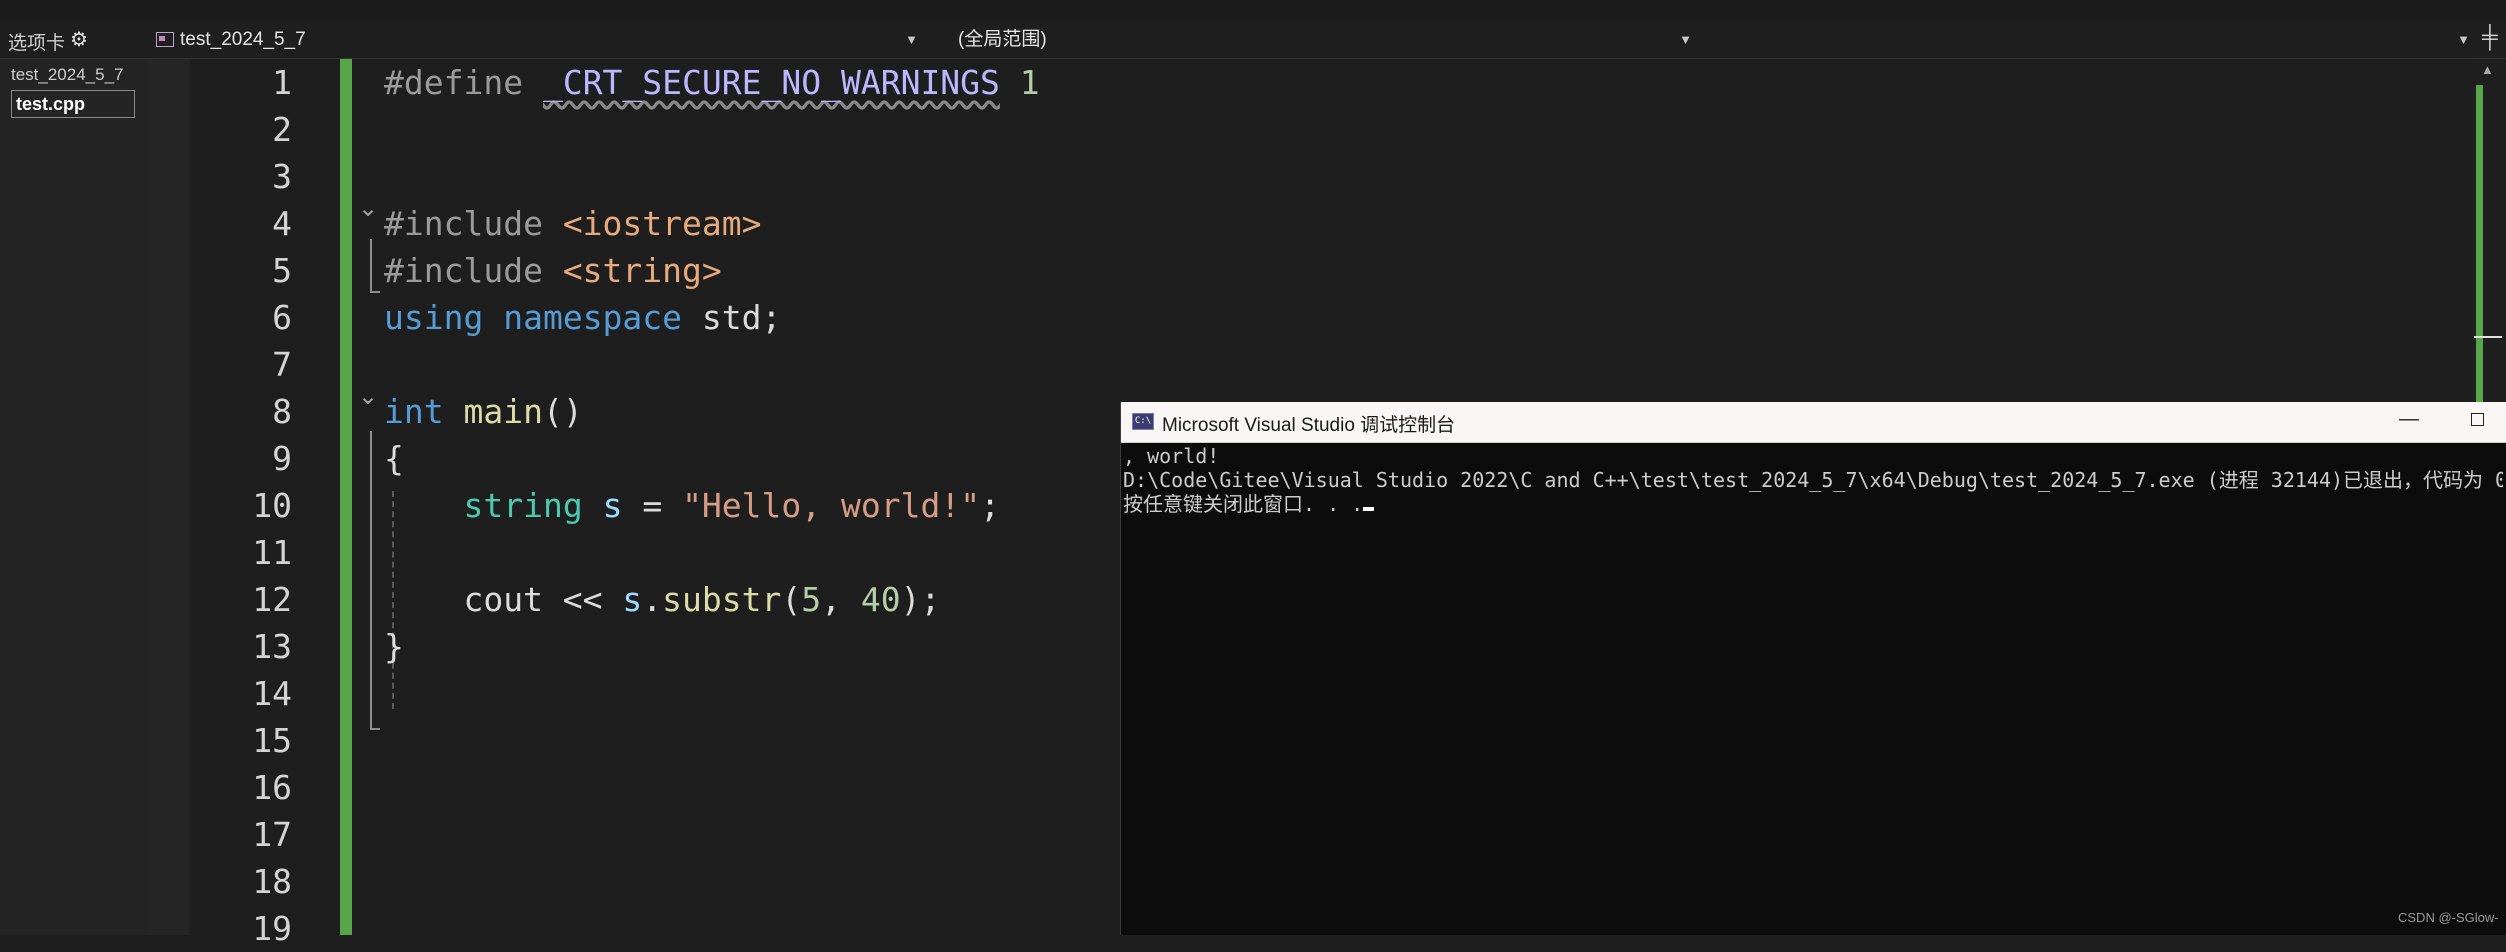  What do you see at coordinates (503, 411) in the screenshot?
I see `code-token: main` at bounding box center [503, 411].